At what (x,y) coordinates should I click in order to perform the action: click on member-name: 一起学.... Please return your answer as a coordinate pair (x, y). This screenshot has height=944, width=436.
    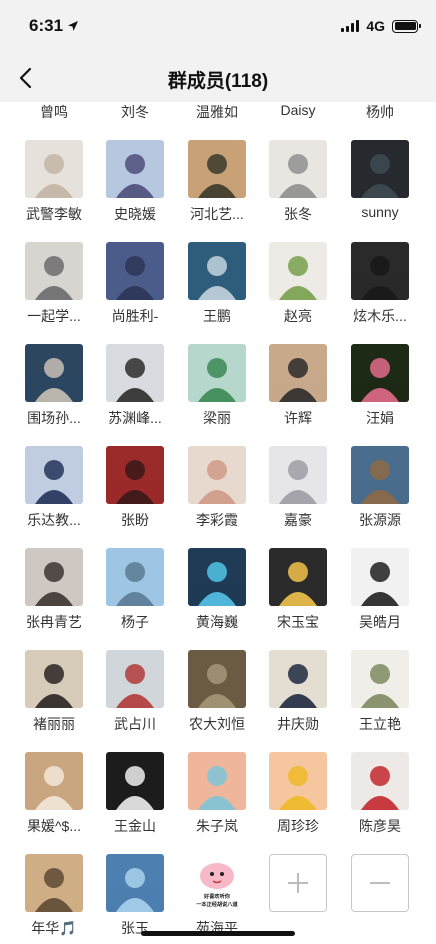
    Looking at the image, I should click on (54, 316).